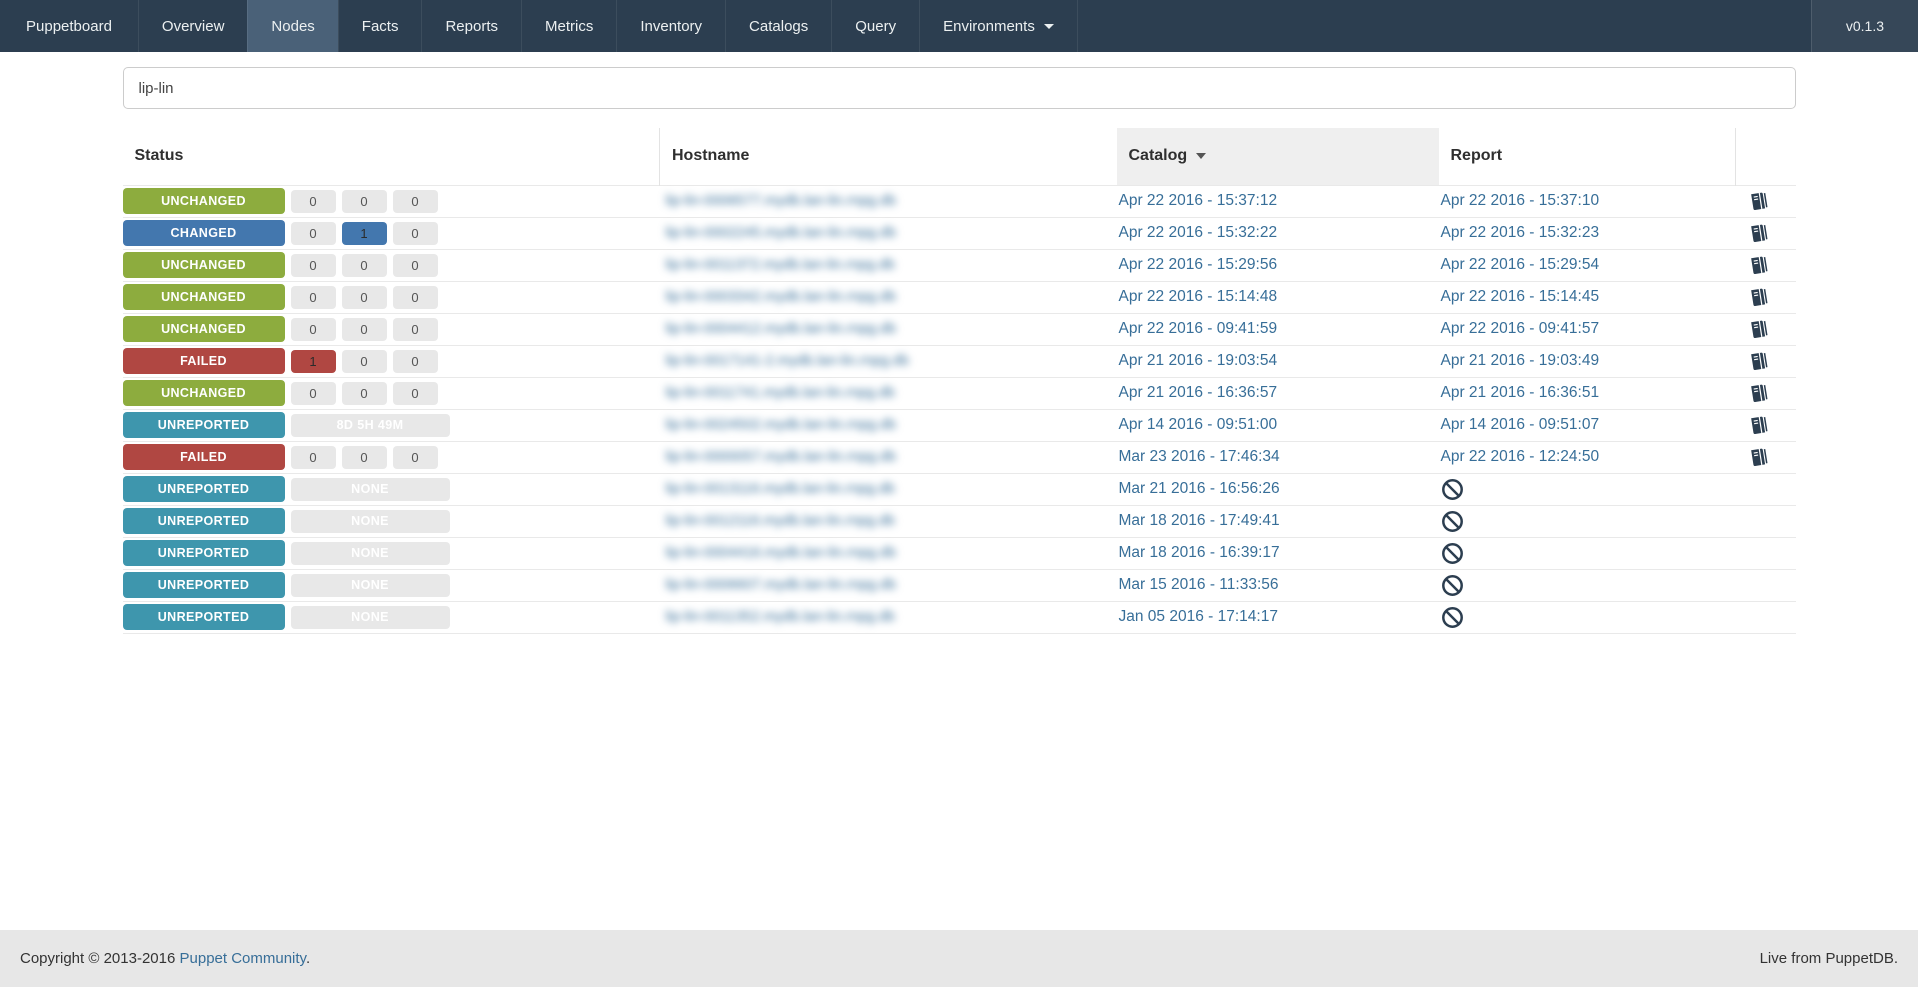 This screenshot has height=987, width=1918. Describe the element at coordinates (778, 26) in the screenshot. I see `nav-item-catalogs: Catalogs` at that location.